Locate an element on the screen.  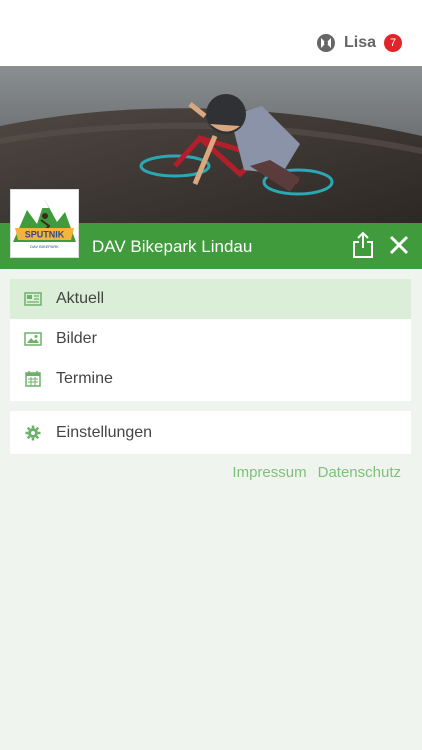
notification-badge: 7 is located at coordinates (393, 43).